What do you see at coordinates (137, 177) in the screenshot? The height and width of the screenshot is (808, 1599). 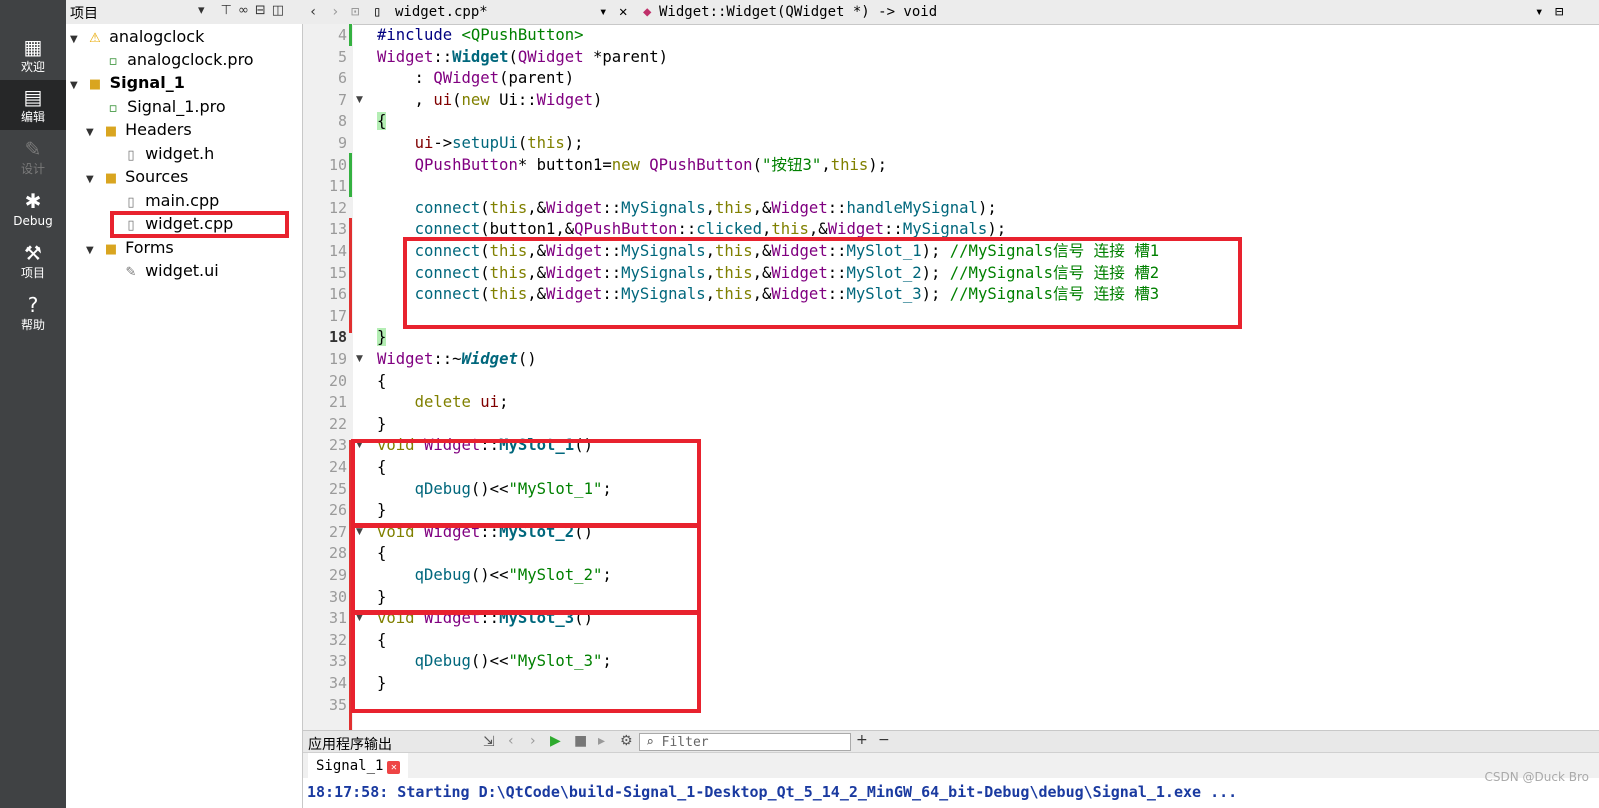 I see `tree-item-sources: ▼ ■ Sources` at bounding box center [137, 177].